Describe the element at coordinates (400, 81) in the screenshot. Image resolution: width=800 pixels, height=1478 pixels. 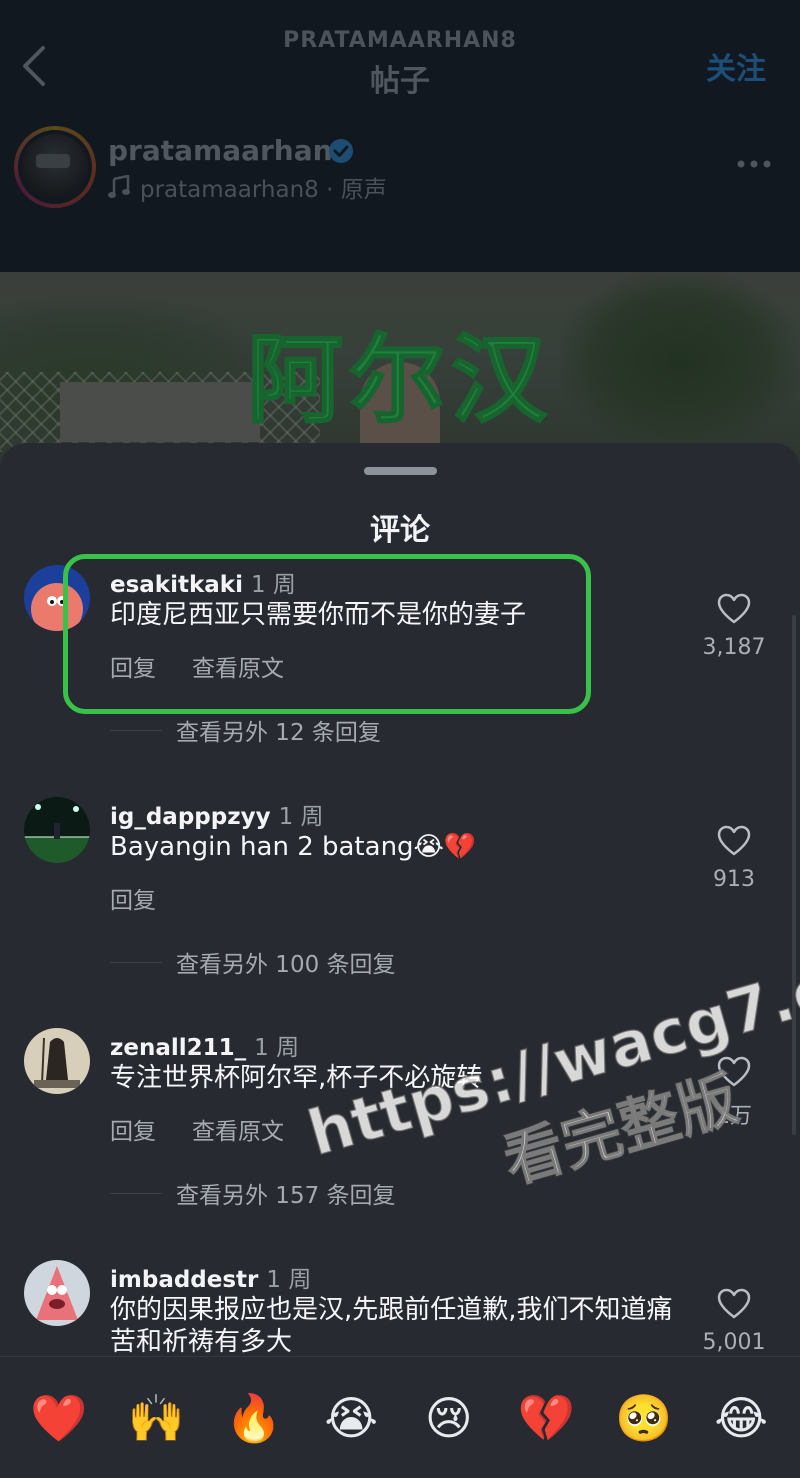
I see `page-title: 帖子` at that location.